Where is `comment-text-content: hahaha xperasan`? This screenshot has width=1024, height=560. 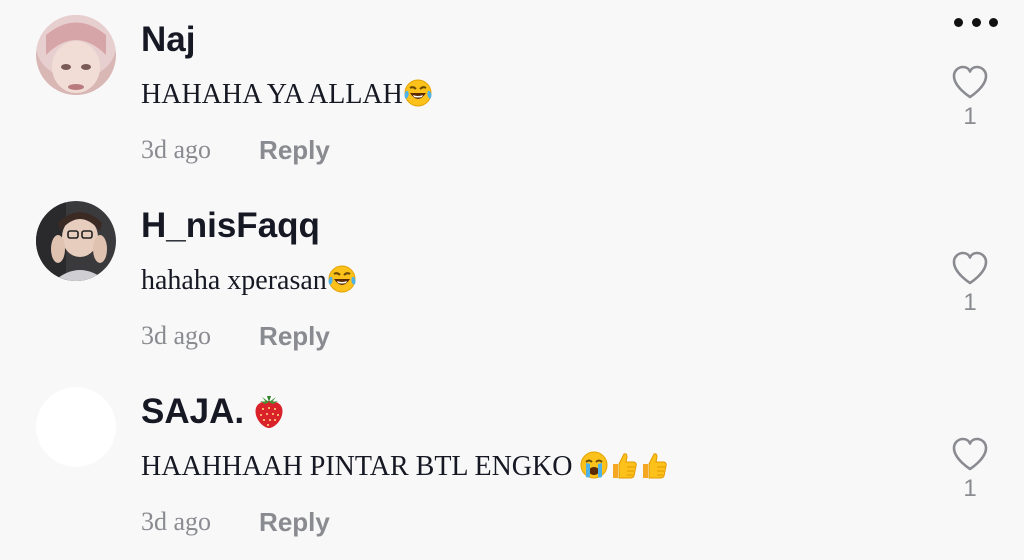 comment-text-content: hahaha xperasan is located at coordinates (234, 280).